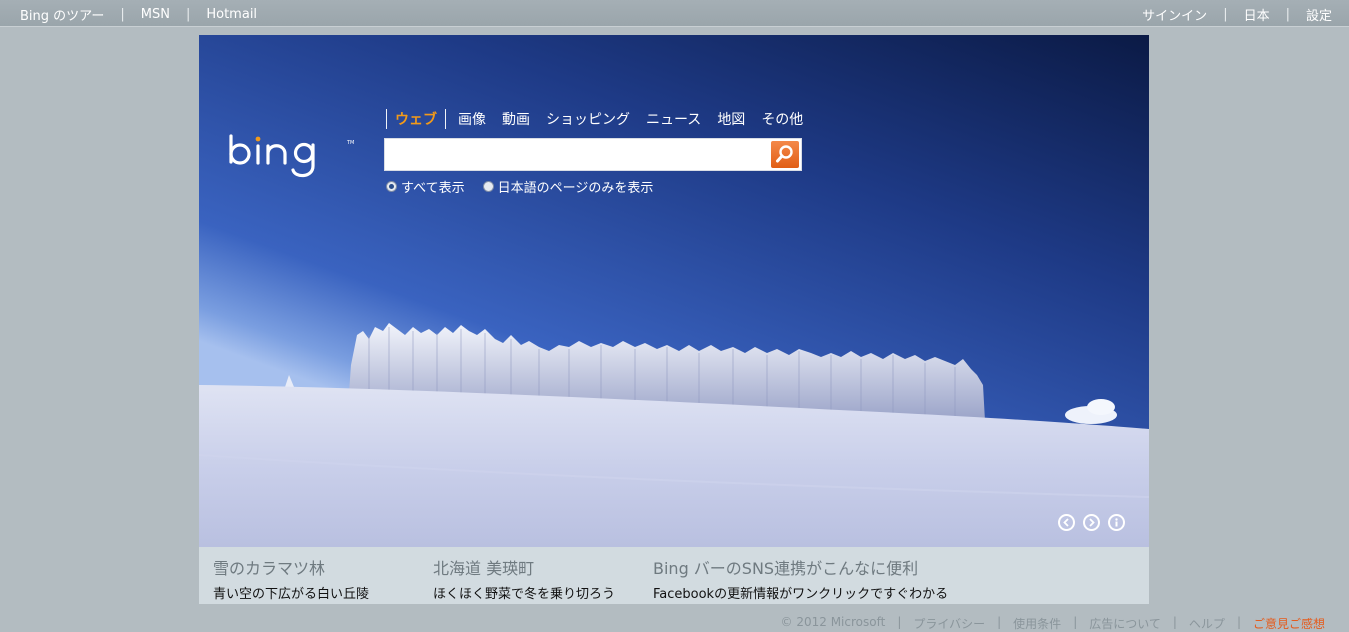 This screenshot has height=632, width=1349. What do you see at coordinates (1207, 623) in the screenshot?
I see `help-link: ヘルプ` at bounding box center [1207, 623].